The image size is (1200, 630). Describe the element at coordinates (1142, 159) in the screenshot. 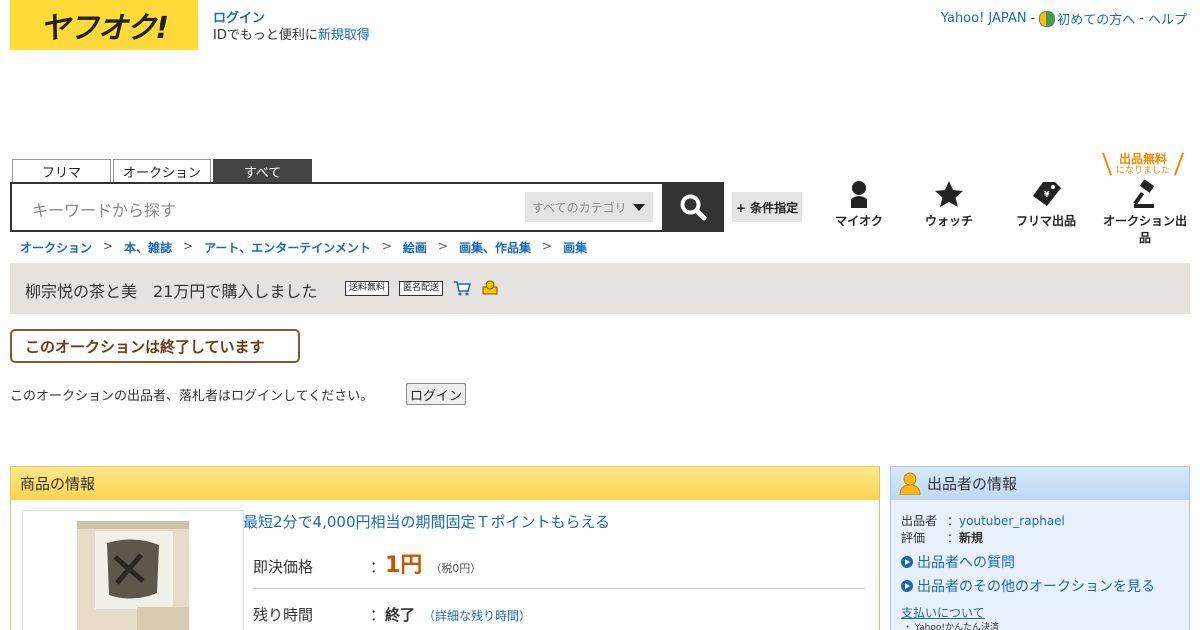

I see `free-badge-text: 出品無料` at that location.